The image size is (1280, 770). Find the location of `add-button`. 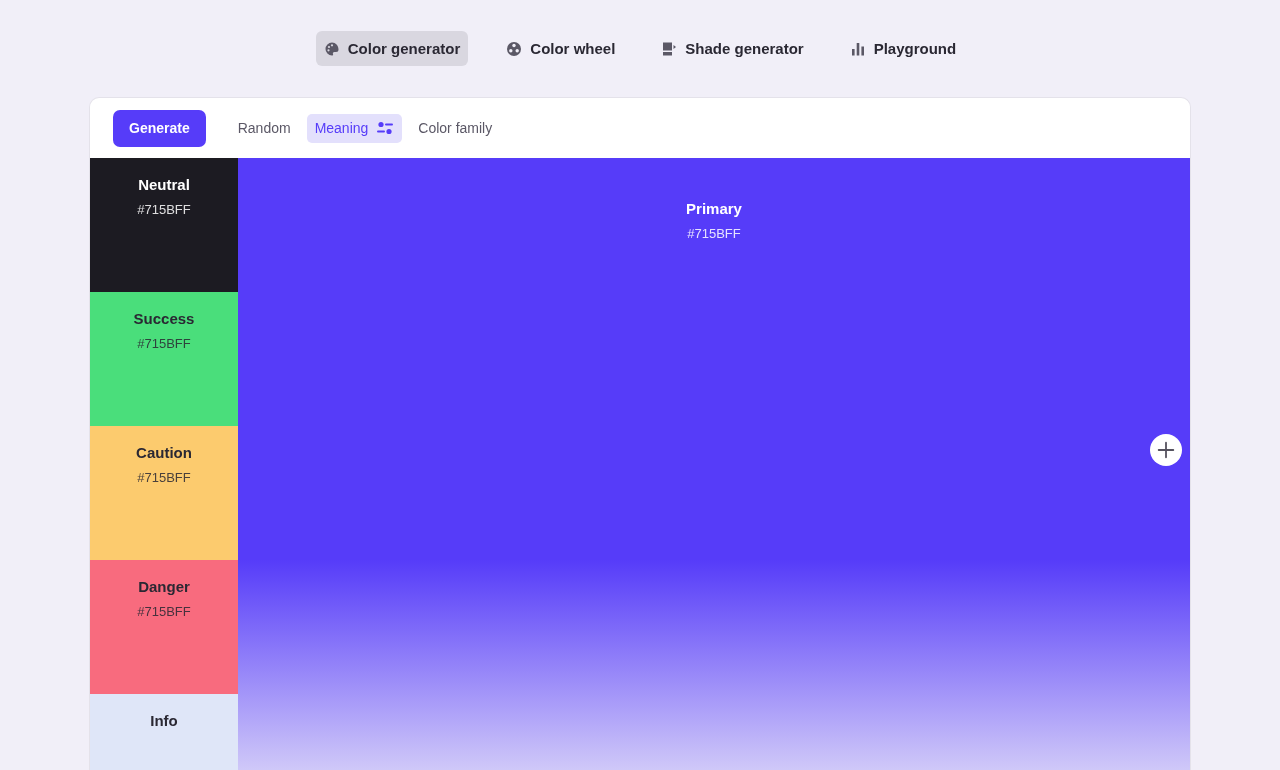

add-button is located at coordinates (1166, 450).